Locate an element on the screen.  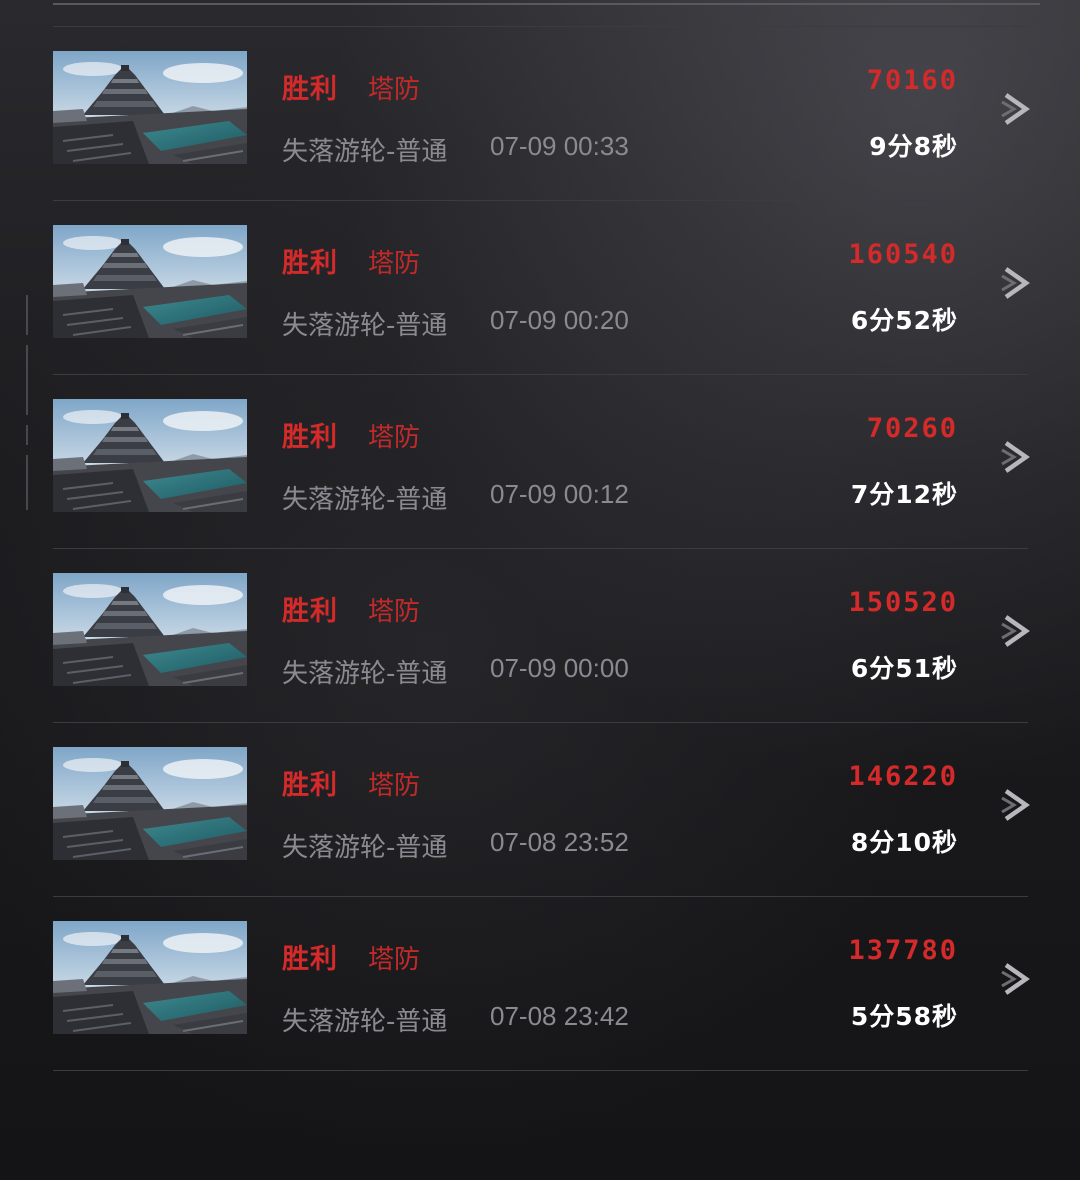
match-record-row-7: 胜利 塔防 失落游轮-普通 07-08 23:42 137780 5分58秒 is located at coordinates (540, 984).